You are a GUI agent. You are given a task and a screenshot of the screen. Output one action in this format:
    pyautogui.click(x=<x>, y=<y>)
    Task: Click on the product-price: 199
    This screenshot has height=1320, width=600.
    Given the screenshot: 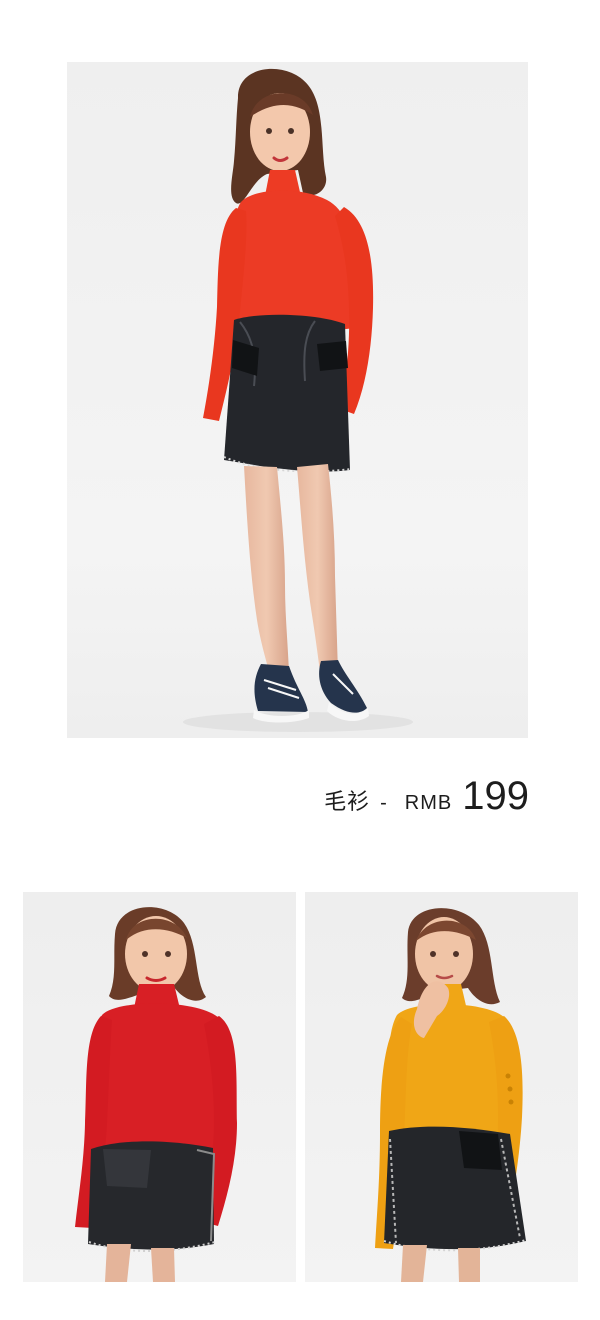 What is the action you would take?
    pyautogui.click(x=495, y=796)
    